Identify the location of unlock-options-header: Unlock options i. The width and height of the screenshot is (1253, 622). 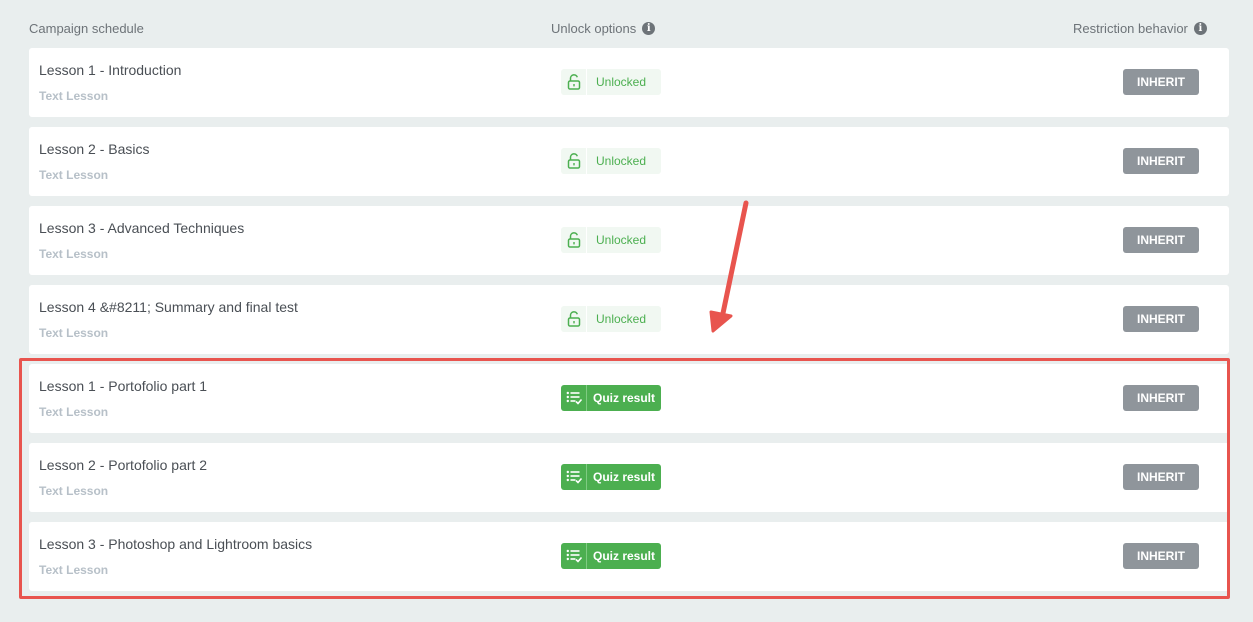
(603, 28).